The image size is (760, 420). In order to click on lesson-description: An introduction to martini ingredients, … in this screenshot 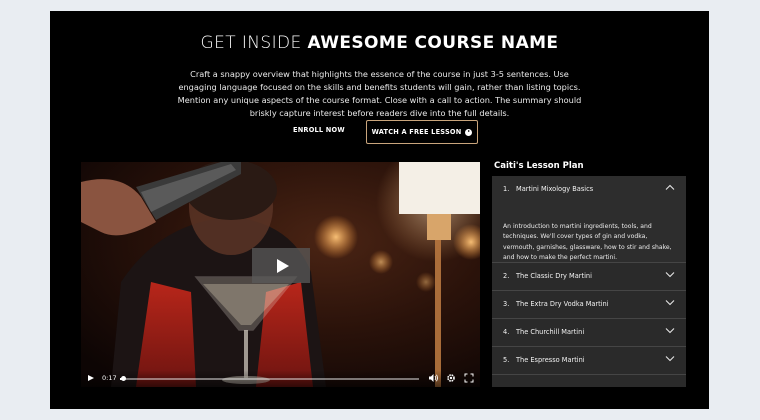, I will do `click(587, 242)`.